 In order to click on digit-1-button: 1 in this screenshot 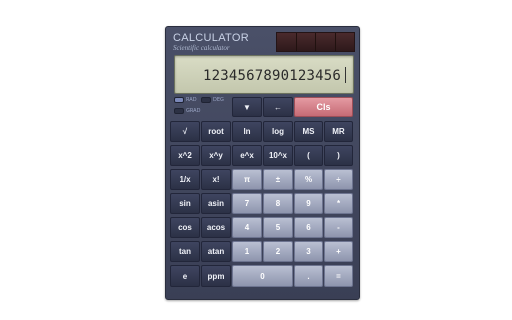, I will do `click(247, 251)`.